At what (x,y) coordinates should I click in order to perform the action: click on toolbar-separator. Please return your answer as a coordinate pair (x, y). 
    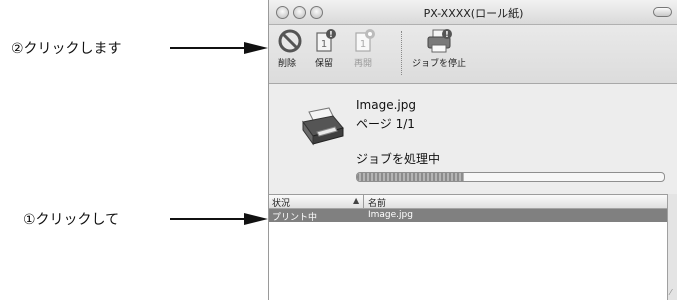
    Looking at the image, I should click on (402, 53).